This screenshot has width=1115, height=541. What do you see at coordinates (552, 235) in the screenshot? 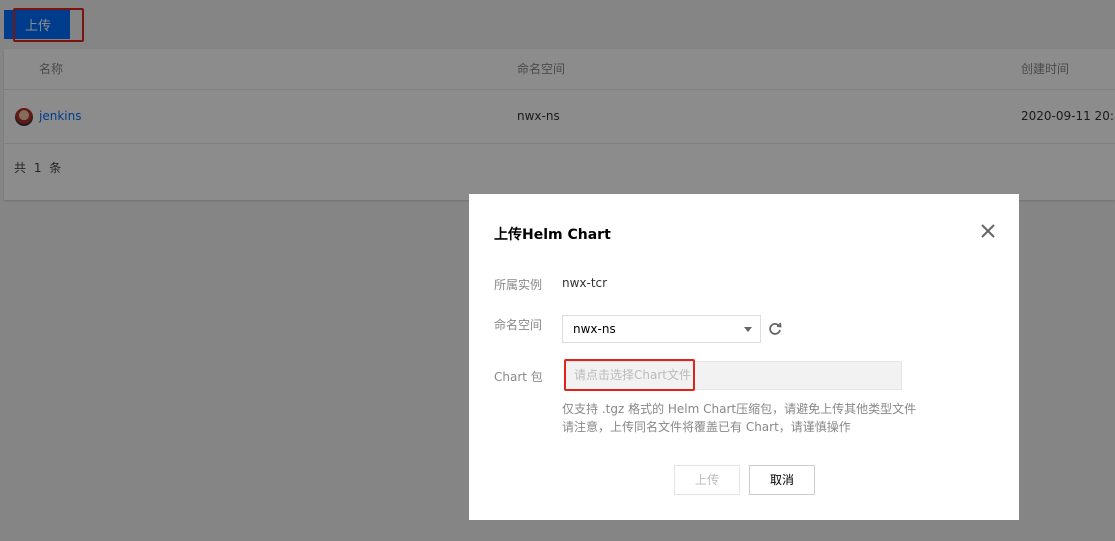
I see `dialog-title: 上传Helm Chart` at bounding box center [552, 235].